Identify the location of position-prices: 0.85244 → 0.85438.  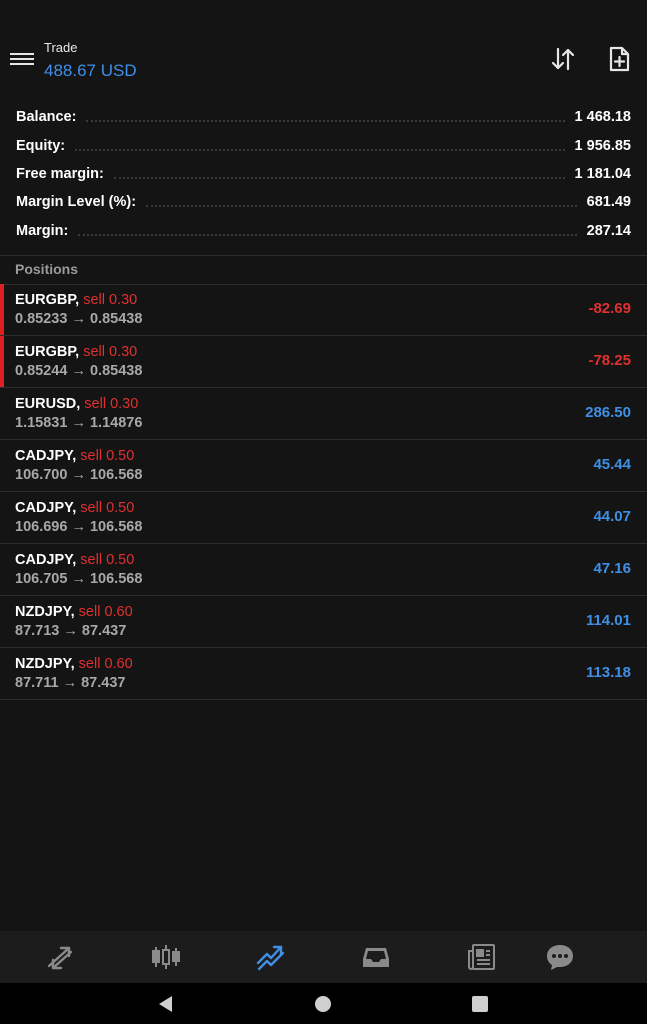
(79, 371).